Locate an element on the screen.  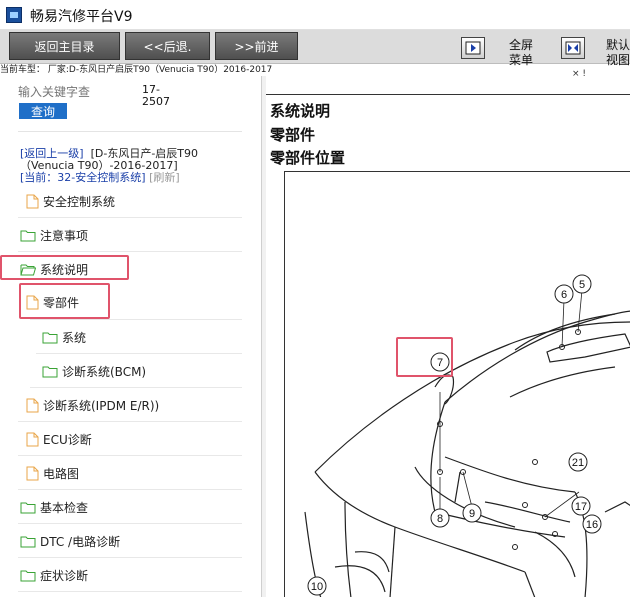
tree-item-label: 安全控制系统 is located at coordinates (79, 201).